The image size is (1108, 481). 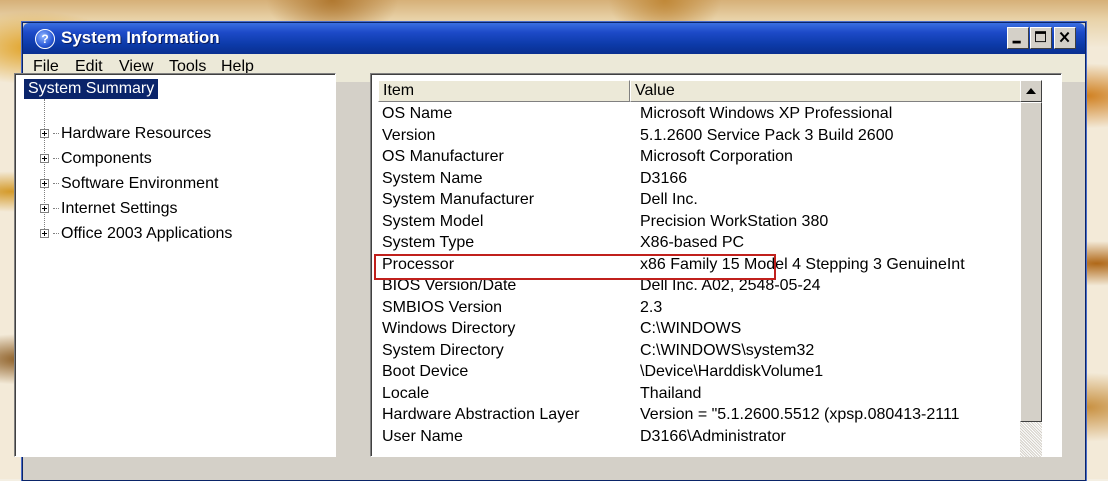 I want to click on scroll-track, so click(x=1031, y=439).